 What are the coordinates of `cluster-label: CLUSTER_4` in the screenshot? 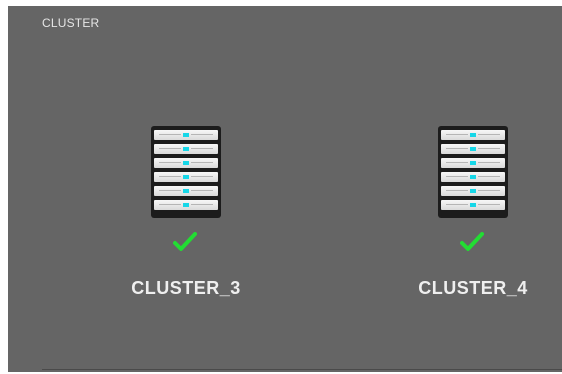 It's located at (473, 288).